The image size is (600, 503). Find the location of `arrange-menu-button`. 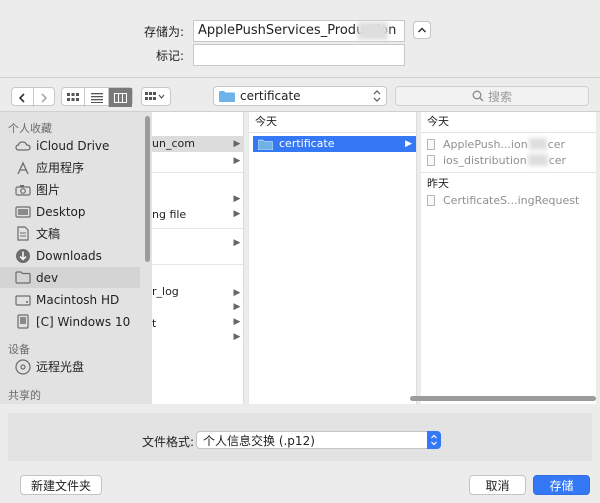

arrange-menu-button is located at coordinates (156, 96).